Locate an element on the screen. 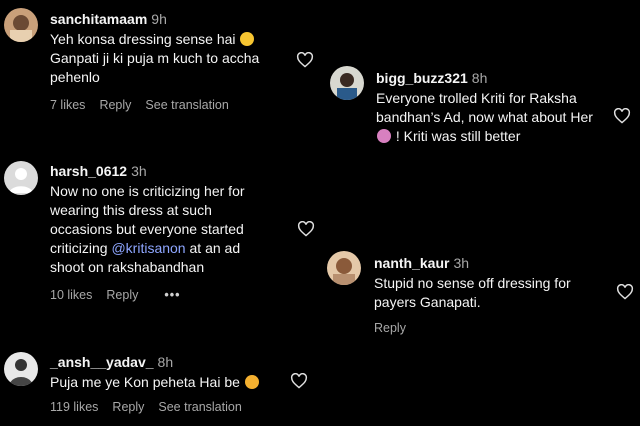 The height and width of the screenshot is (426, 640). likes-count: 119 likes is located at coordinates (74, 407).